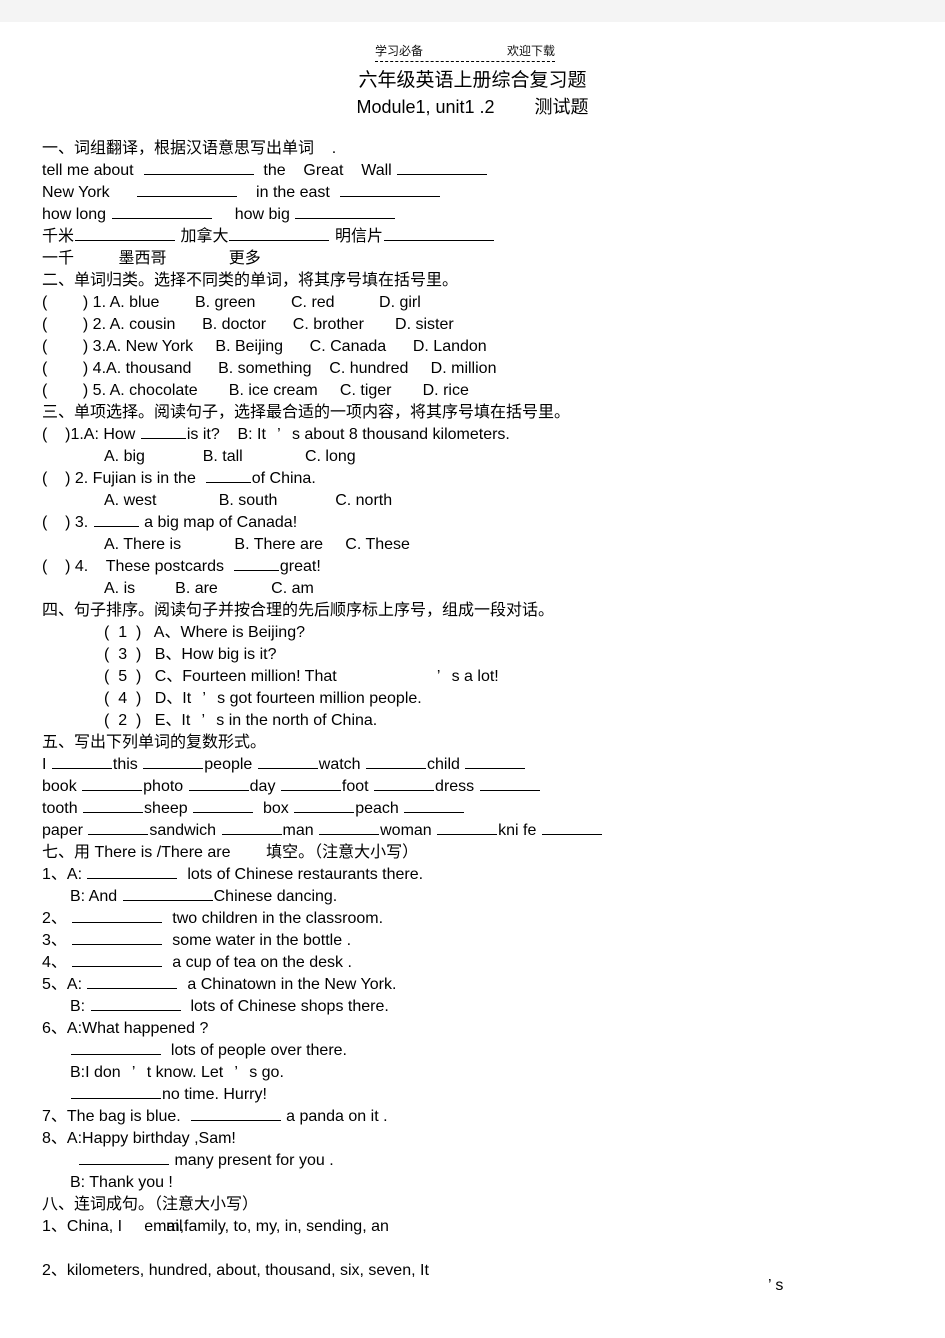  What do you see at coordinates (348, 346) in the screenshot?
I see `s2-i3-c: C. Canada` at bounding box center [348, 346].